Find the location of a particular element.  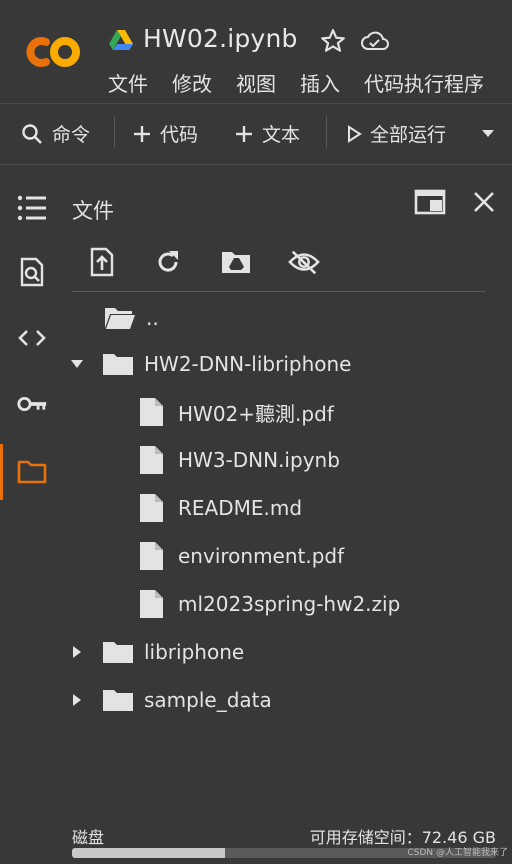

code-snippets-icon is located at coordinates (32, 338).